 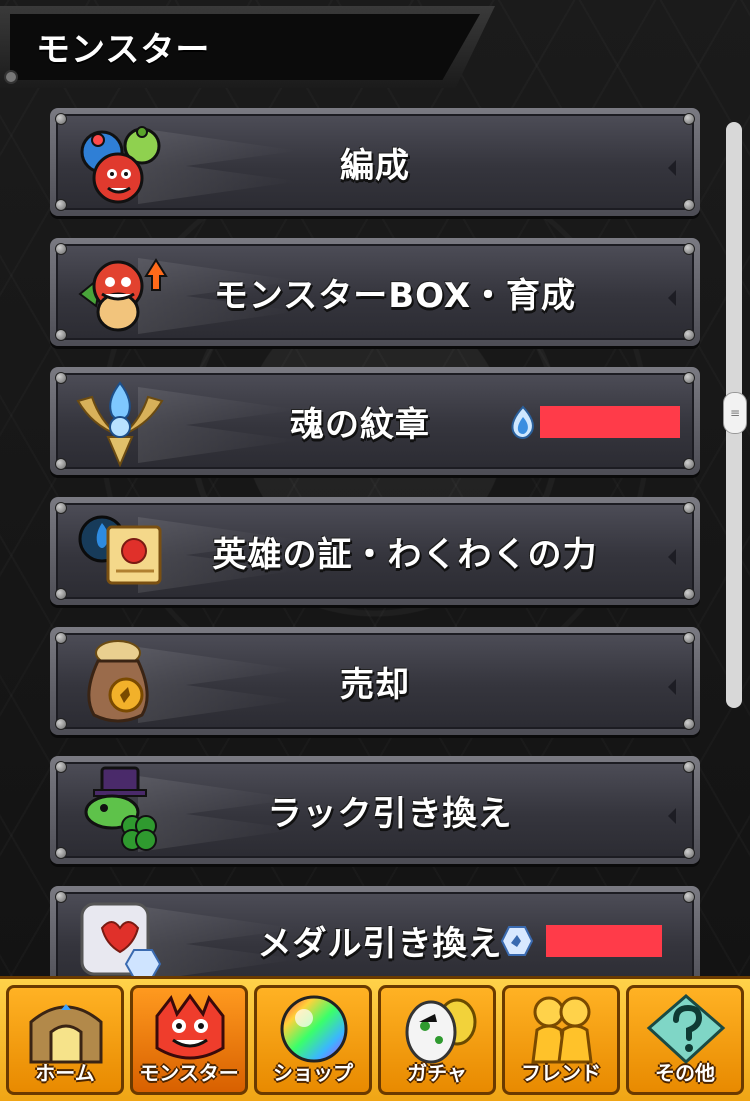 What do you see at coordinates (375, 1038) in the screenshot?
I see `bottom-nav: ホーム モンスター ショップ ガチャ フレンド その他` at bounding box center [375, 1038].